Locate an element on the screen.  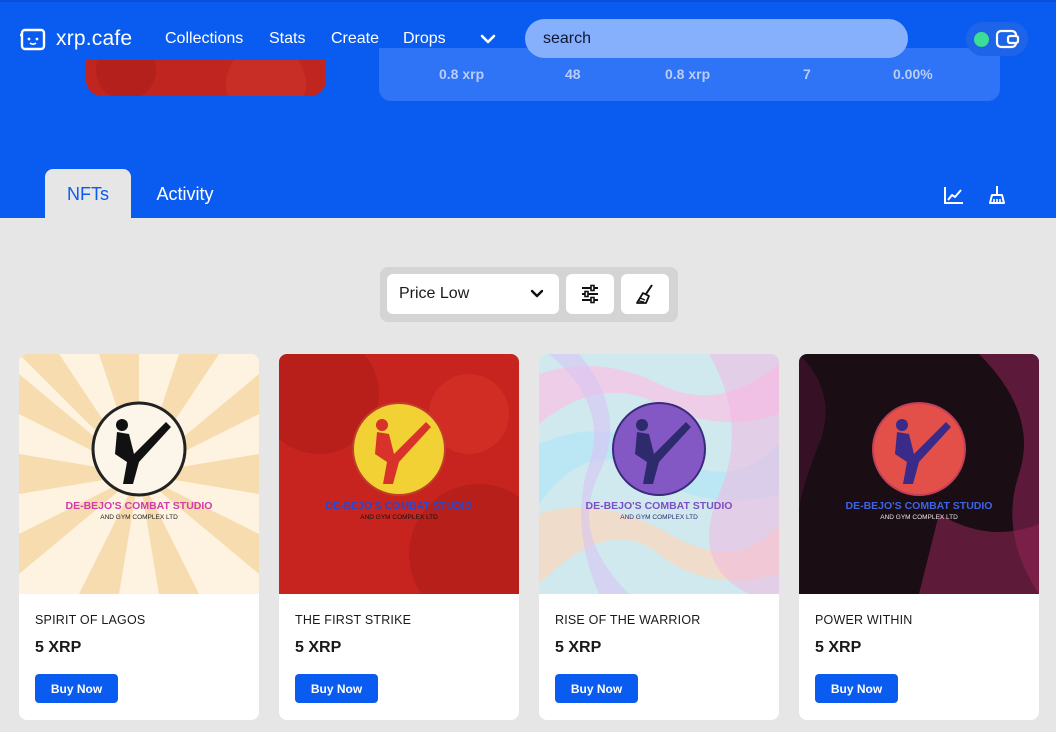
brand-logo: xrp.cafe is located at coordinates (75, 39).